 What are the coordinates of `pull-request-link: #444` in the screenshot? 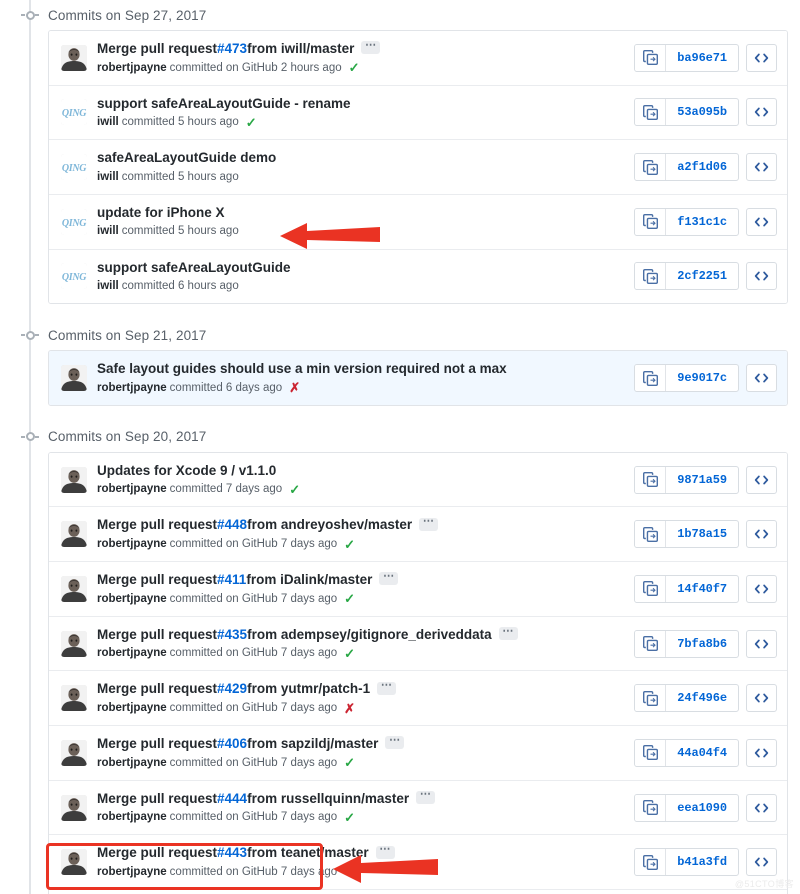 It's located at (232, 799).